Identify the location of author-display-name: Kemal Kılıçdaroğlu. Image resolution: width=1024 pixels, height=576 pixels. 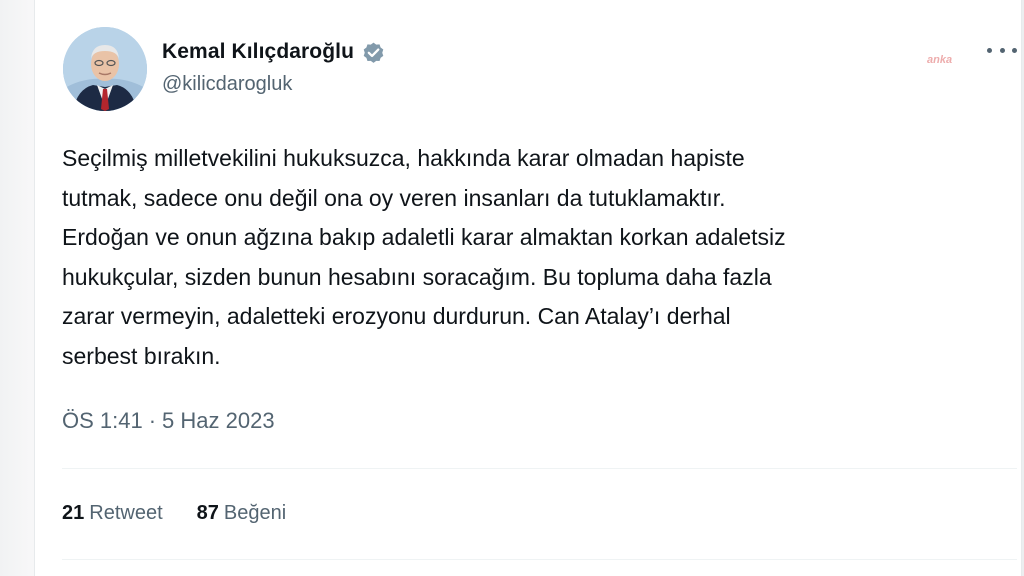
(258, 52).